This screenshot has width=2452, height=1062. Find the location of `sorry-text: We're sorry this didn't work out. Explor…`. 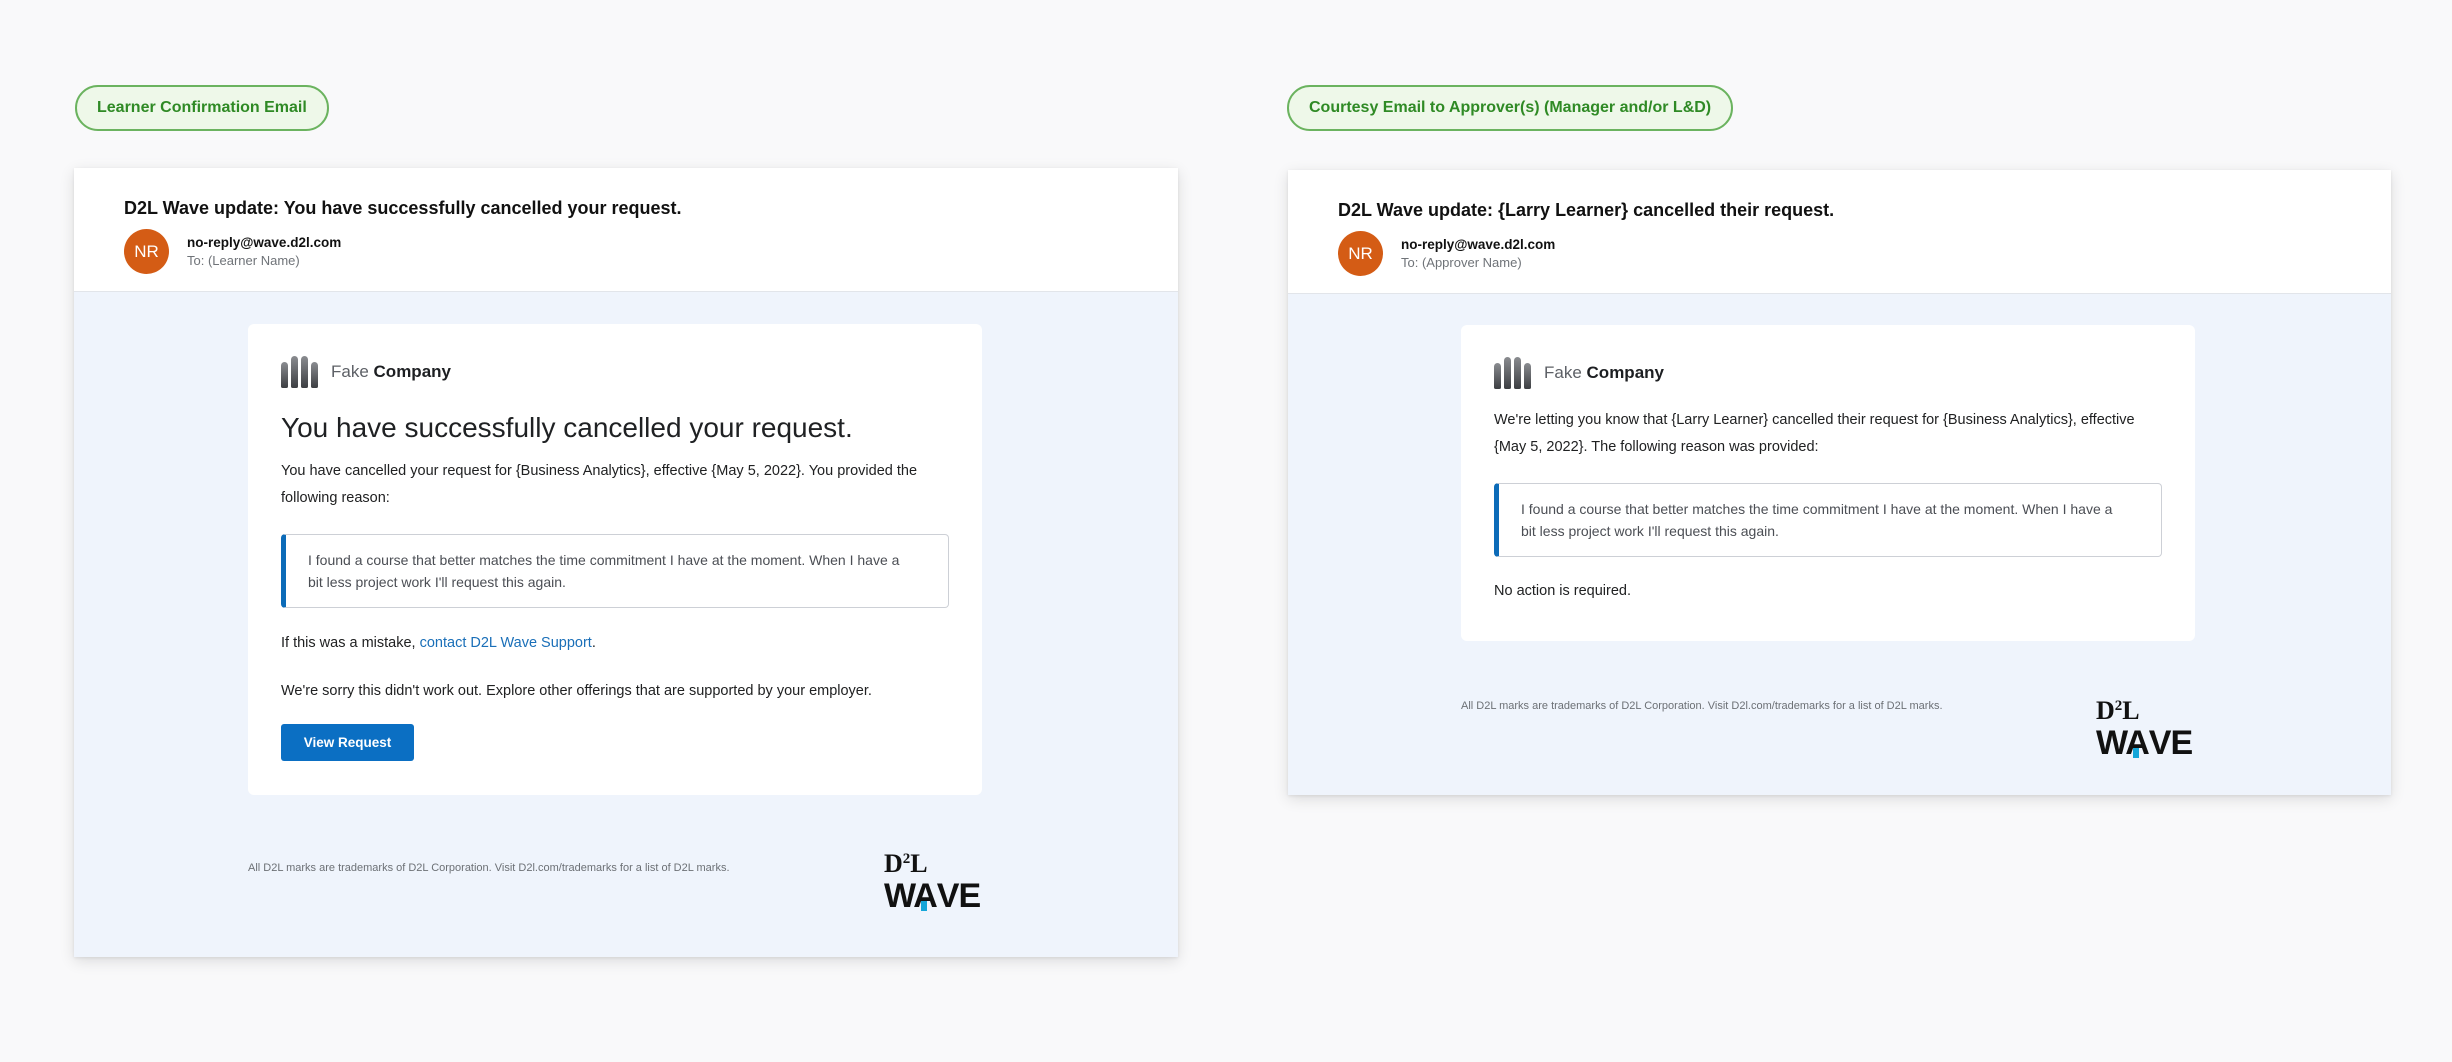

sorry-text: We're sorry this didn't work out. Explor… is located at coordinates (576, 691).